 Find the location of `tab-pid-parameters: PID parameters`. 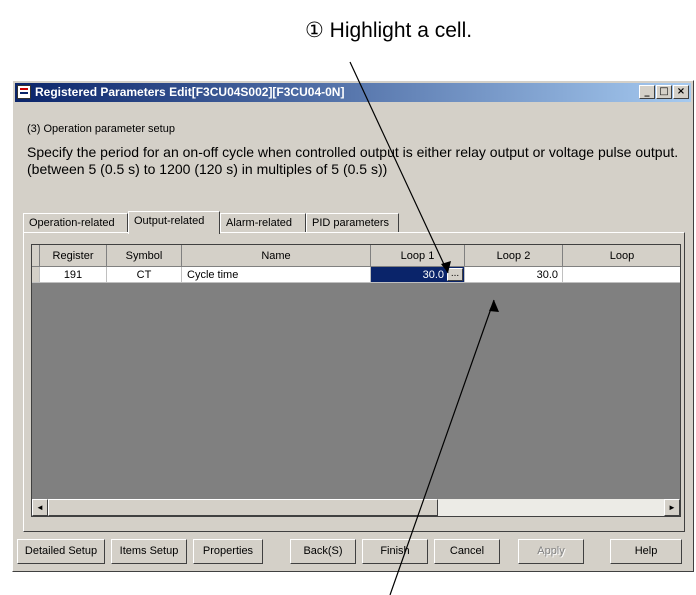

tab-pid-parameters: PID parameters is located at coordinates (352, 223).